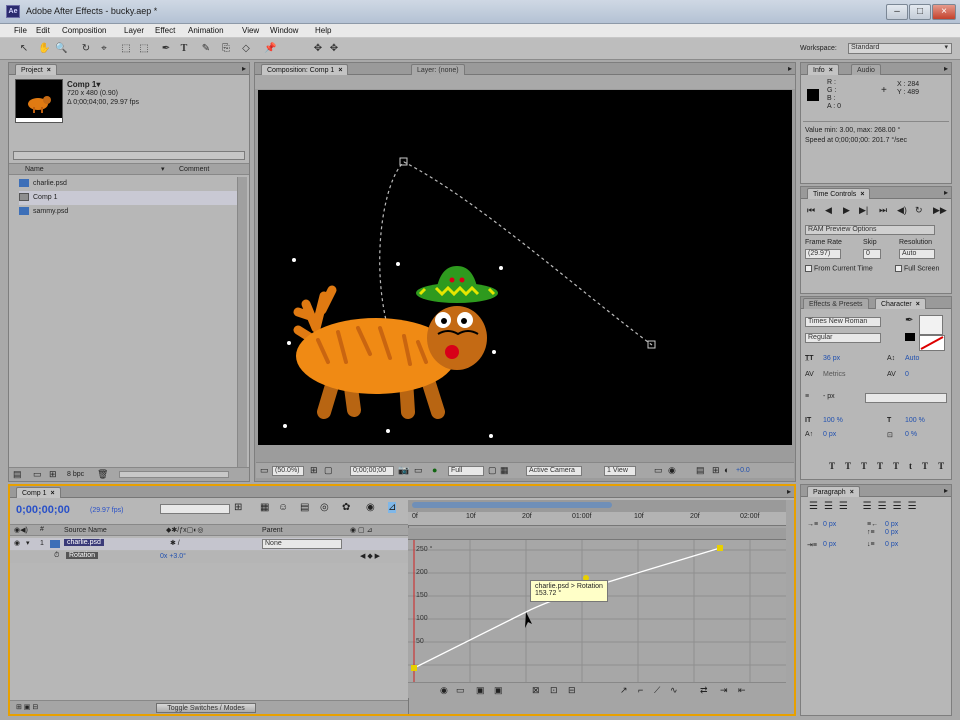  Describe the element at coordinates (839, 193) in the screenshot. I see `tab-time-controls: Time Controls ×` at that location.